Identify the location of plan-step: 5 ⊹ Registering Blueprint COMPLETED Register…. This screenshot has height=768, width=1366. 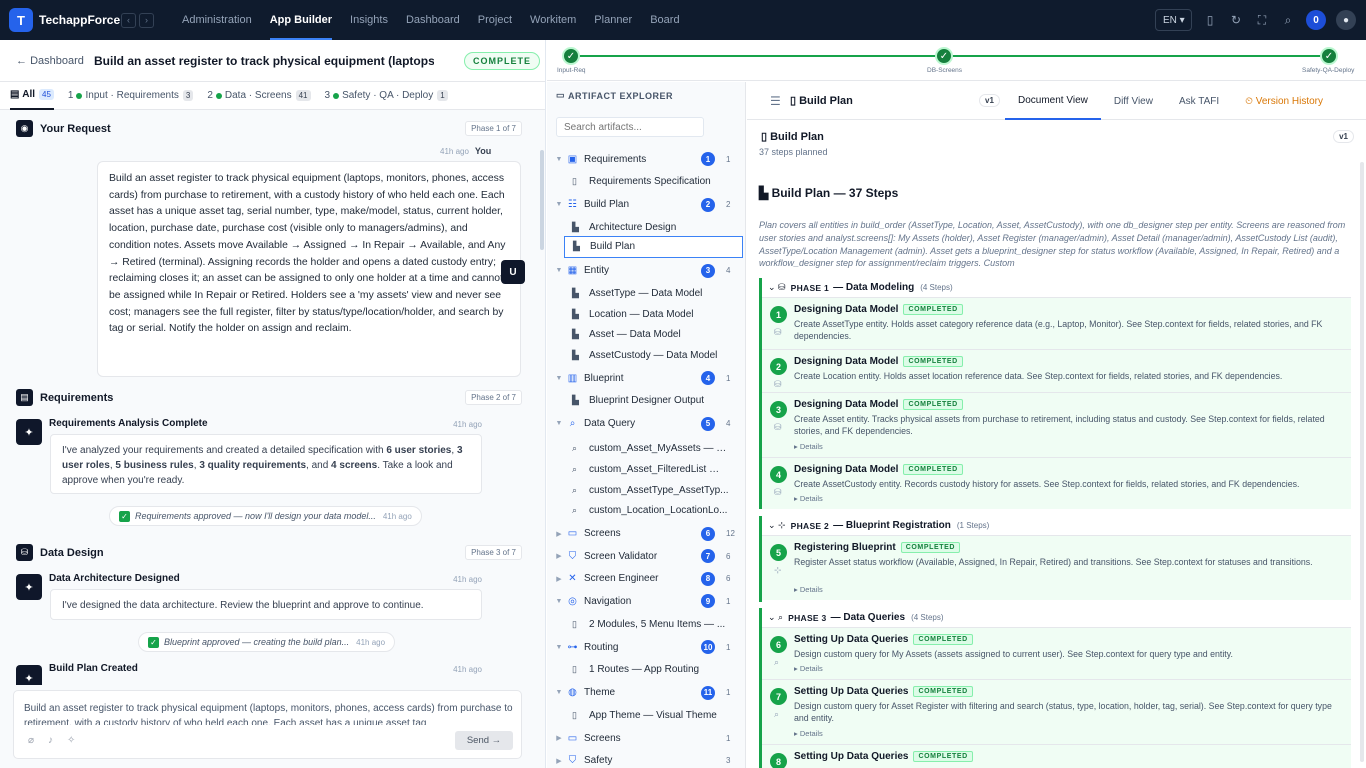
(1056, 567).